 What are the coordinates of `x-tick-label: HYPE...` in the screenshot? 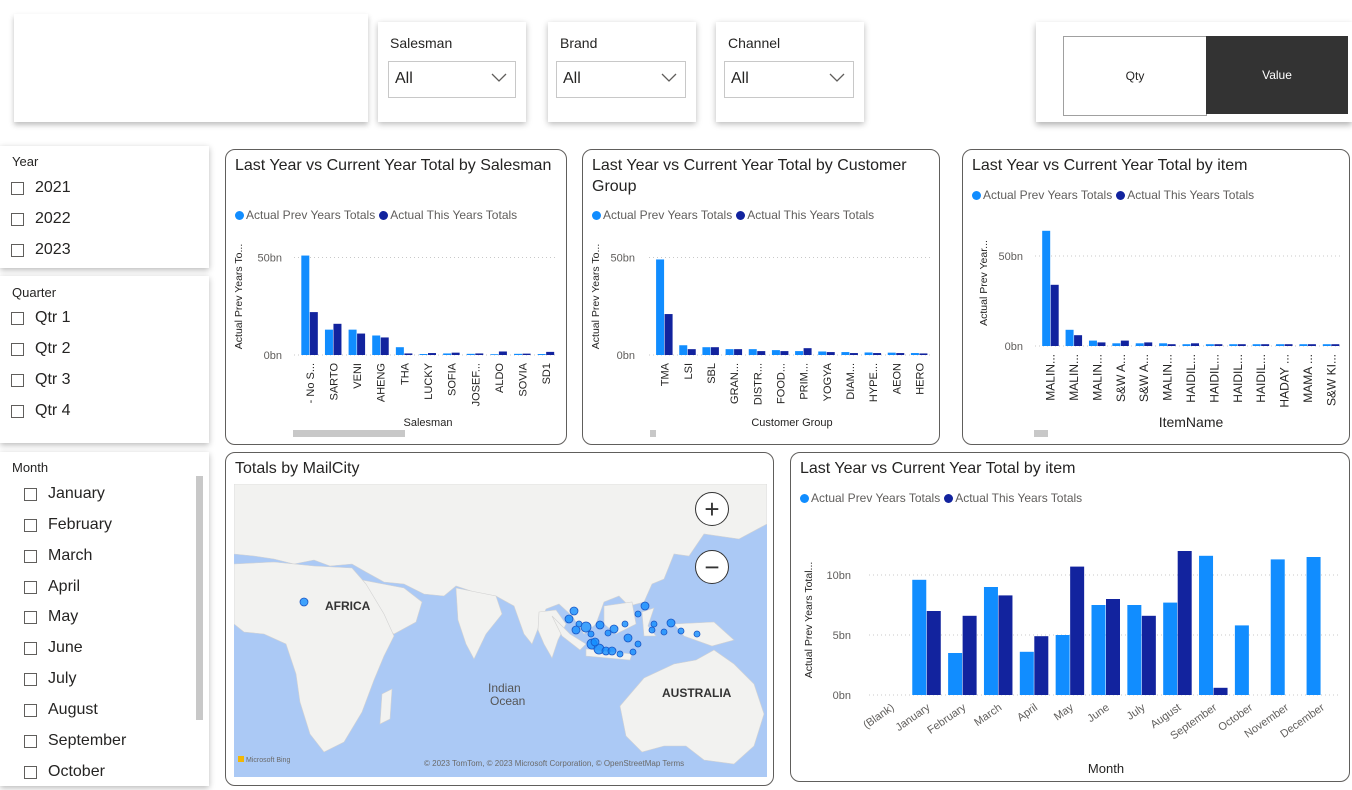 It's located at (874, 382).